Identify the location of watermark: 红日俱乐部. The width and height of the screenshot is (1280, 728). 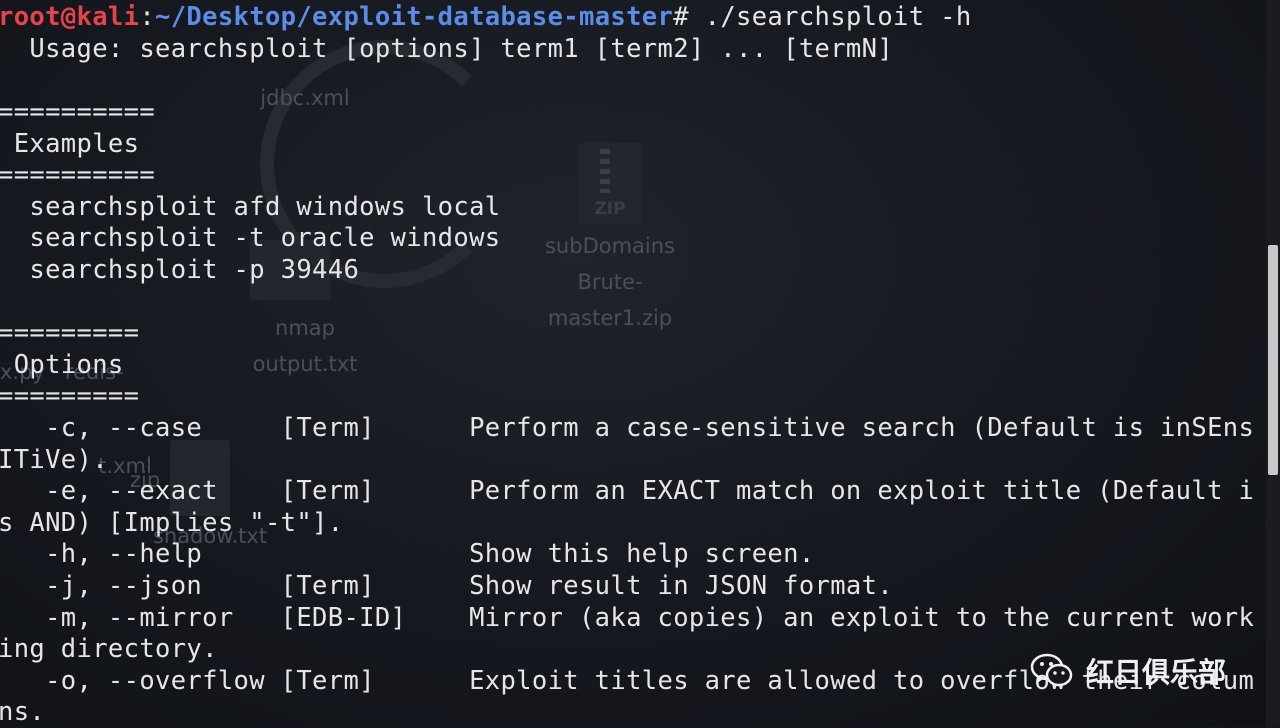
(1128, 671).